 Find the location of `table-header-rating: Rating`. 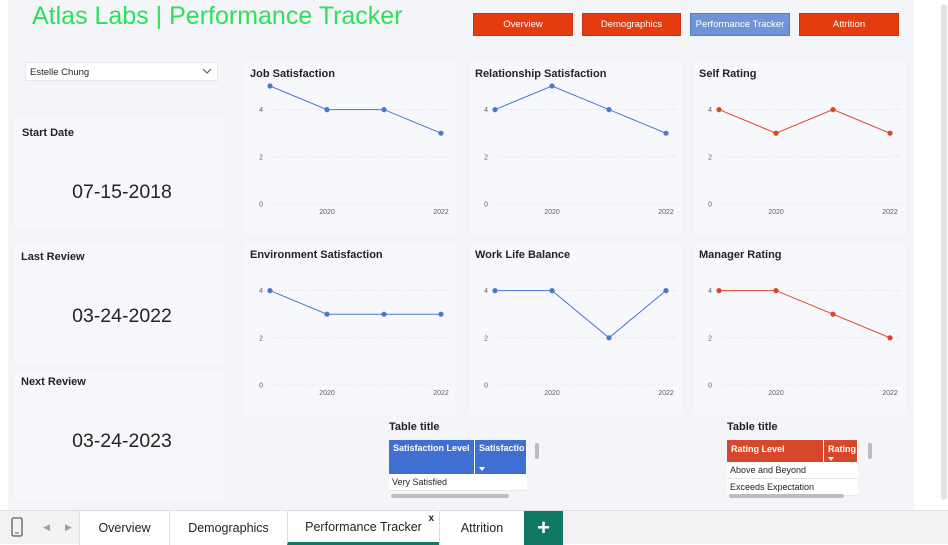

table-header-rating: Rating is located at coordinates (841, 451).